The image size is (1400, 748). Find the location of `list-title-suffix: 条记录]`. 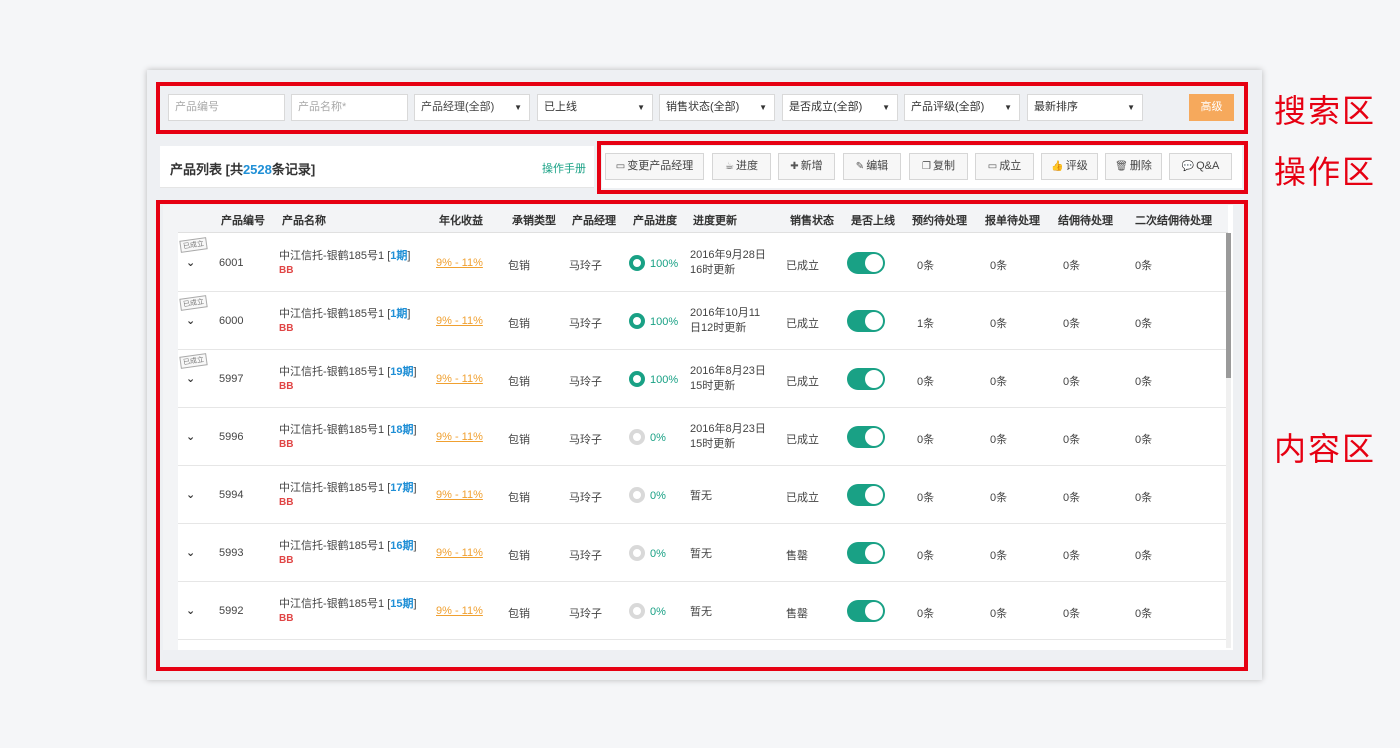

list-title-suffix: 条记录] is located at coordinates (293, 169).